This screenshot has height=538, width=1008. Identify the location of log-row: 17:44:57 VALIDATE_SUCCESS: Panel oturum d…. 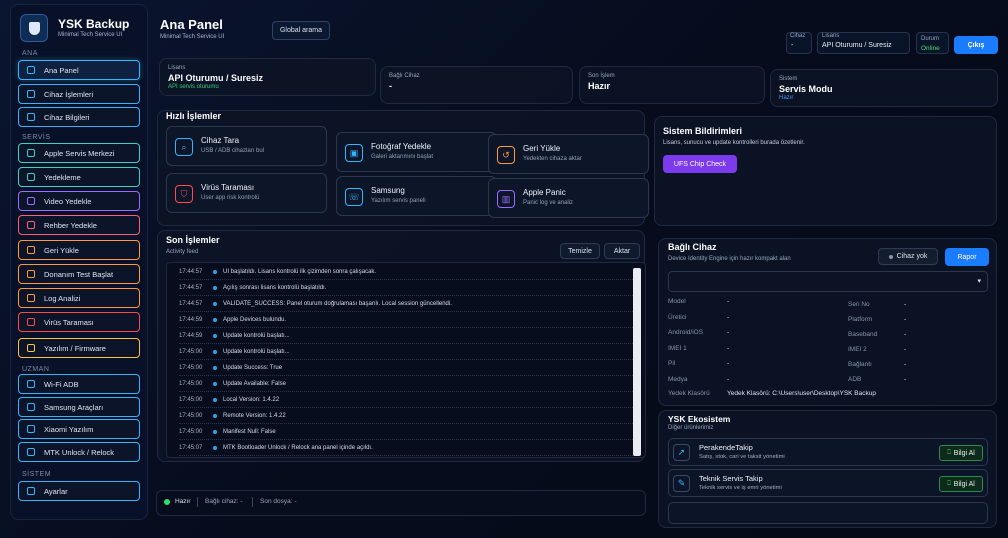
(406, 304).